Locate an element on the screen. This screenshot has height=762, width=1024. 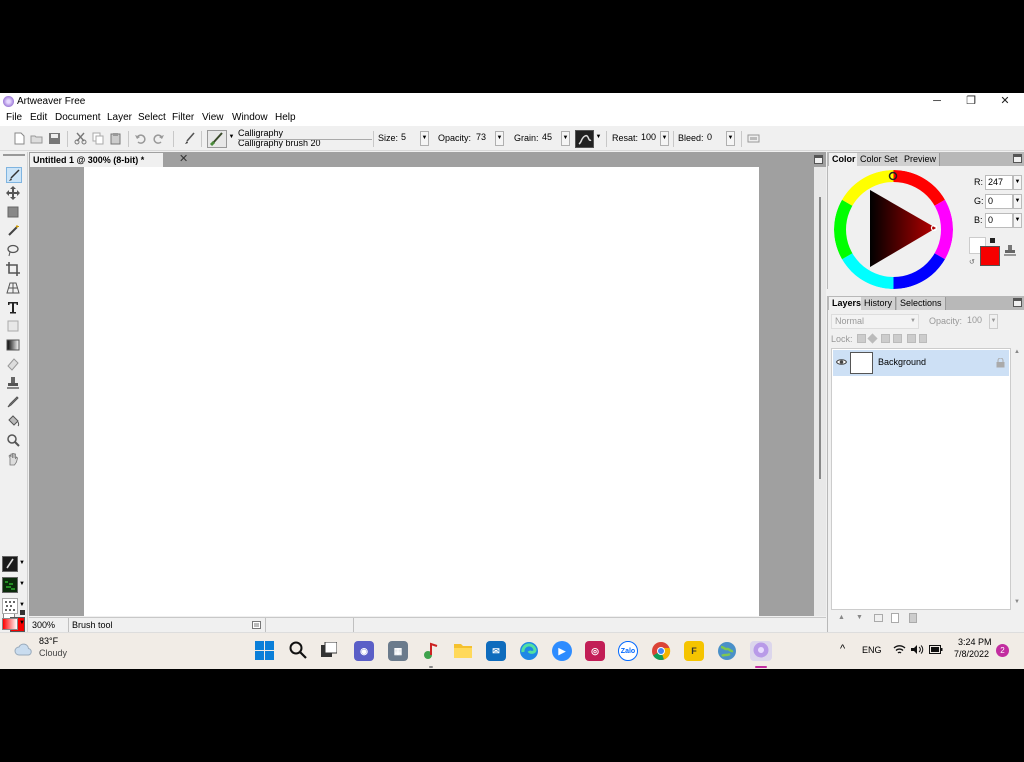
size-input: 5 is located at coordinates (408, 138).